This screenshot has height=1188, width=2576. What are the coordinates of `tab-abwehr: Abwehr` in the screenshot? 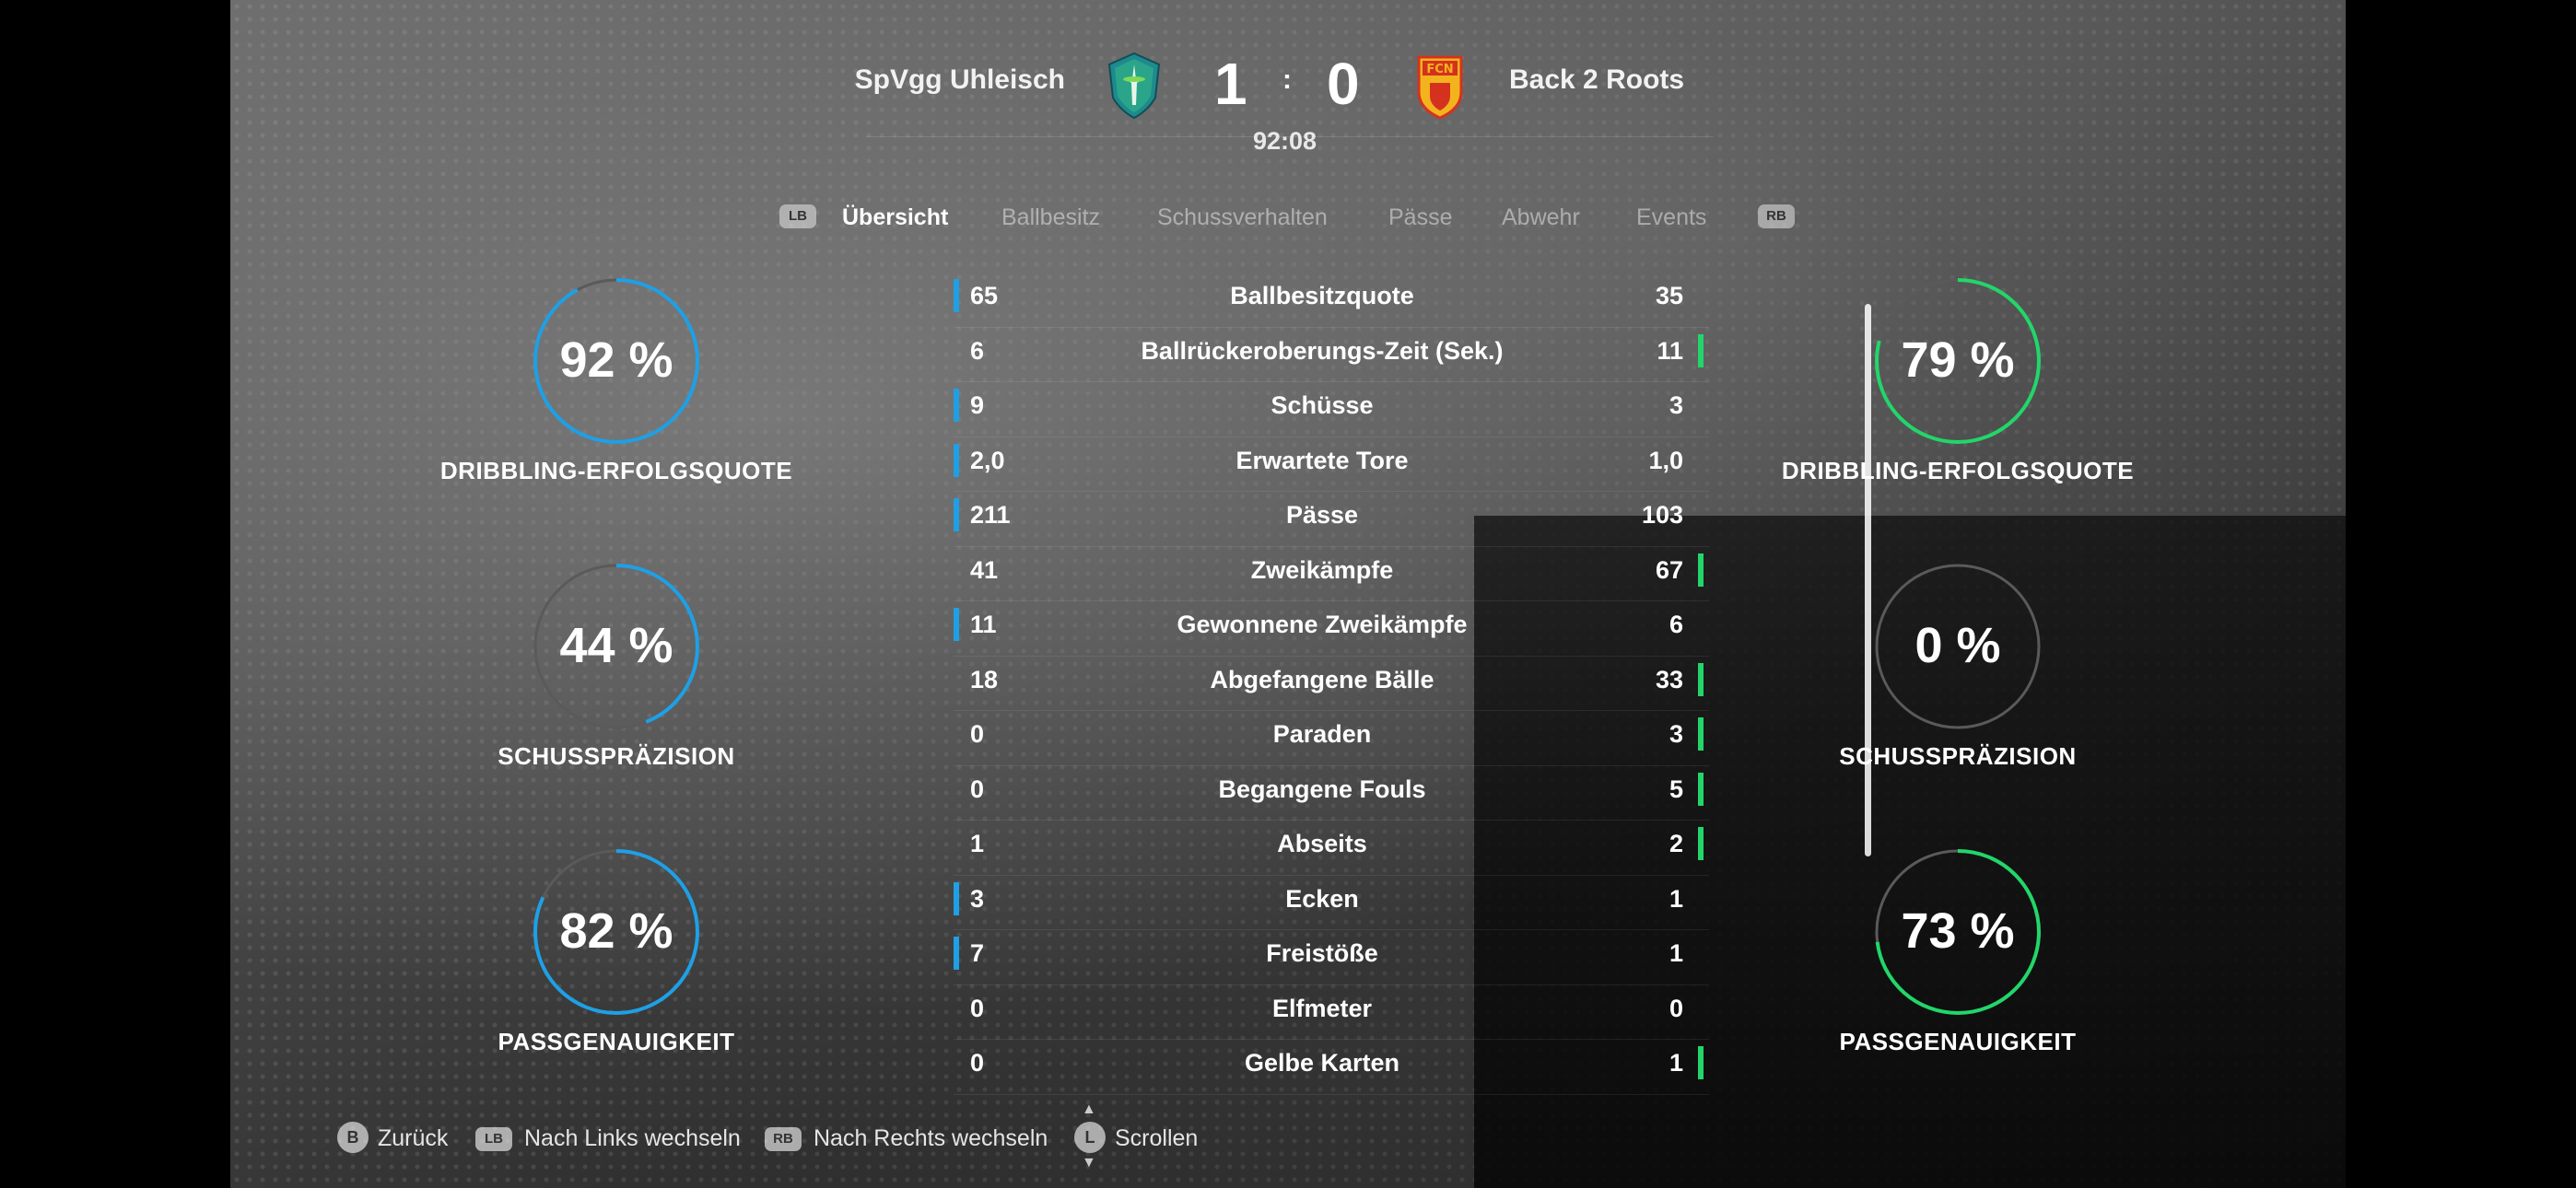 It's located at (1541, 218).